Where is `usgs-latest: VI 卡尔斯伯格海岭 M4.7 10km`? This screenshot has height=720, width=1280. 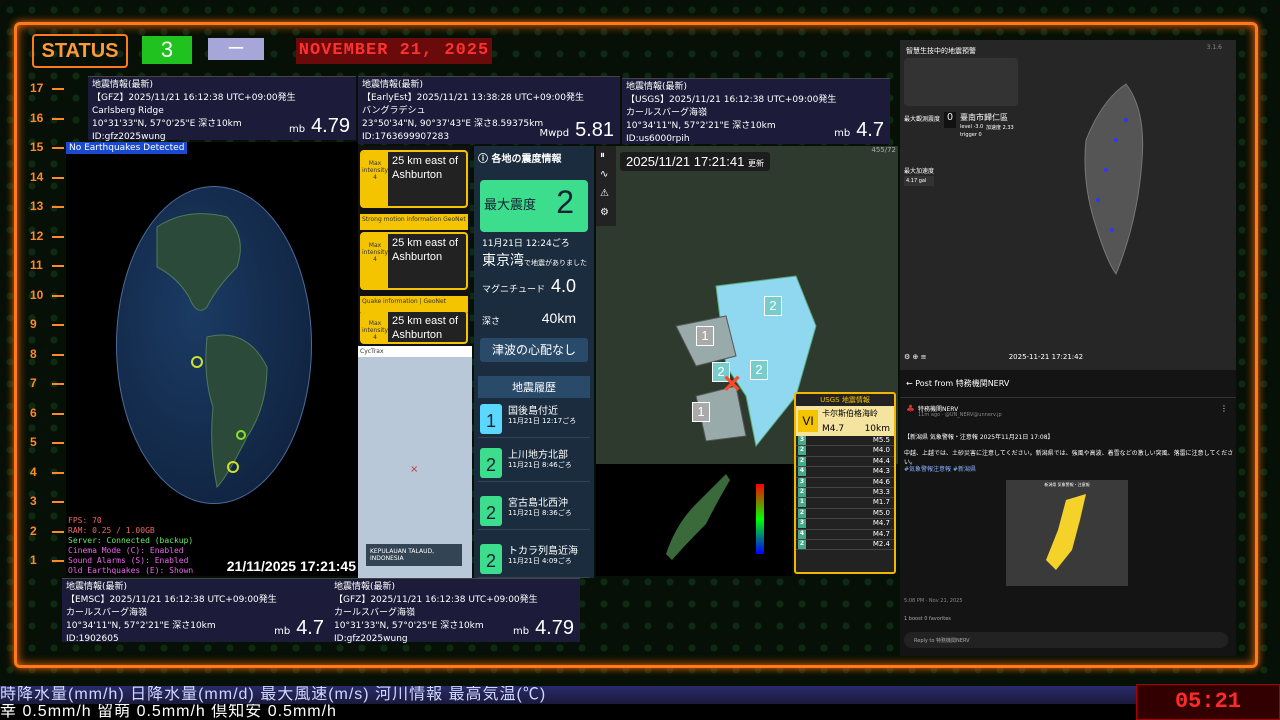
usgs-latest: VI 卡尔斯伯格海岭 M4.7 10km is located at coordinates (845, 421).